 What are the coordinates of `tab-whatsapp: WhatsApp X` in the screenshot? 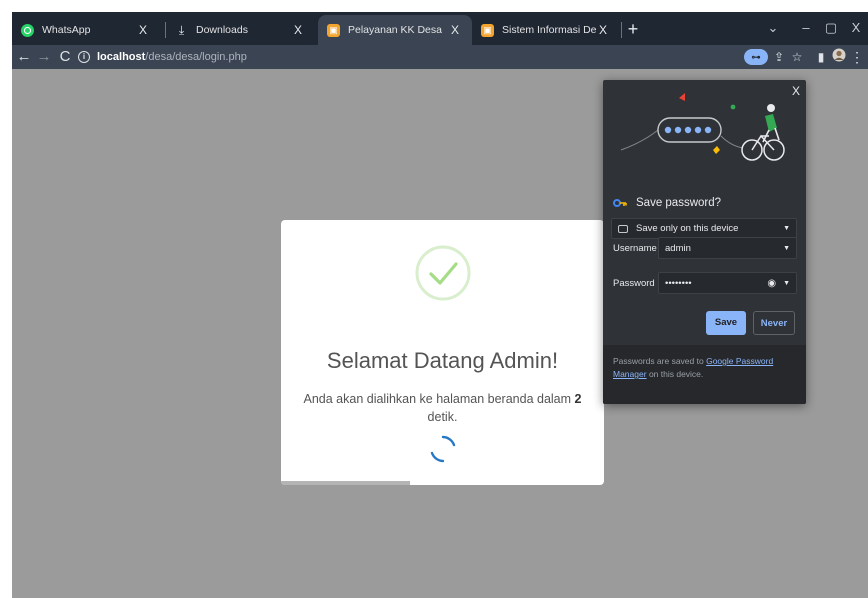 It's located at (86, 30).